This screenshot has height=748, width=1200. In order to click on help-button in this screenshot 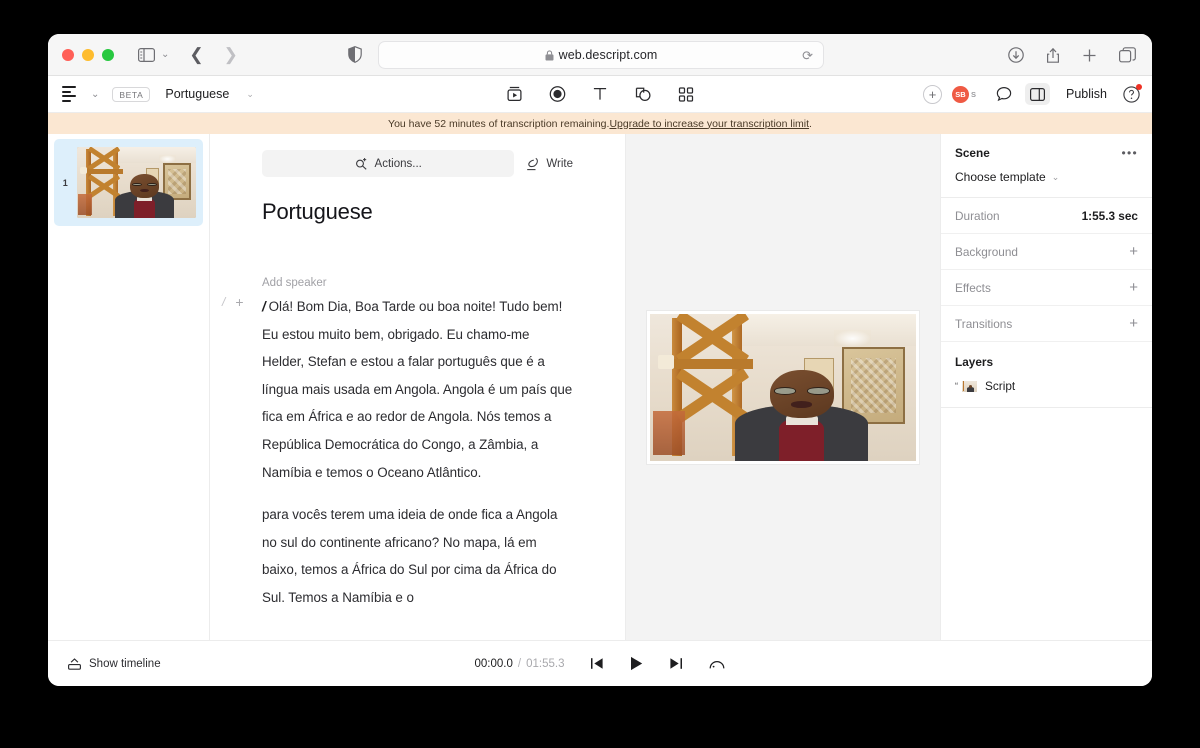, I will do `click(1132, 93)`.